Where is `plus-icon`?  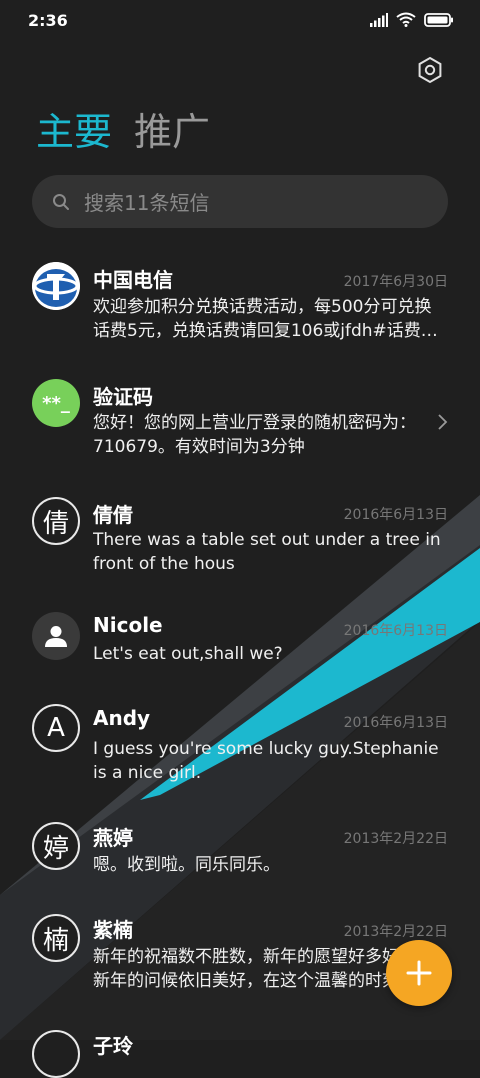 plus-icon is located at coordinates (419, 973).